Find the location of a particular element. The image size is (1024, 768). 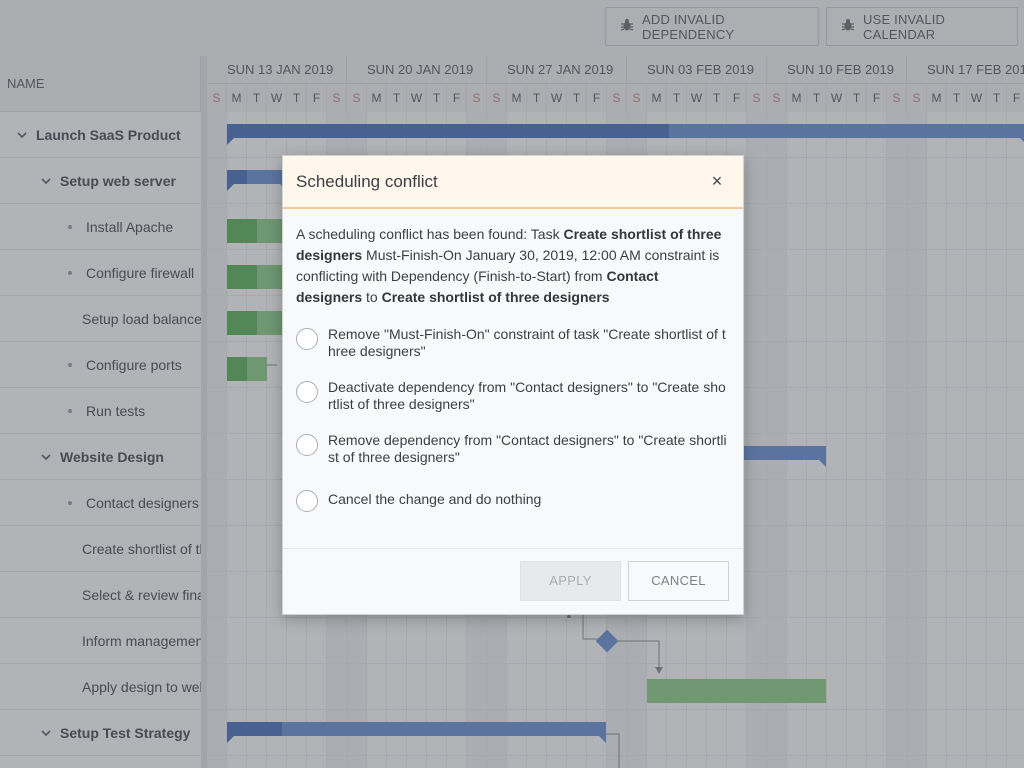

cancel-button: CANCEL is located at coordinates (678, 581).